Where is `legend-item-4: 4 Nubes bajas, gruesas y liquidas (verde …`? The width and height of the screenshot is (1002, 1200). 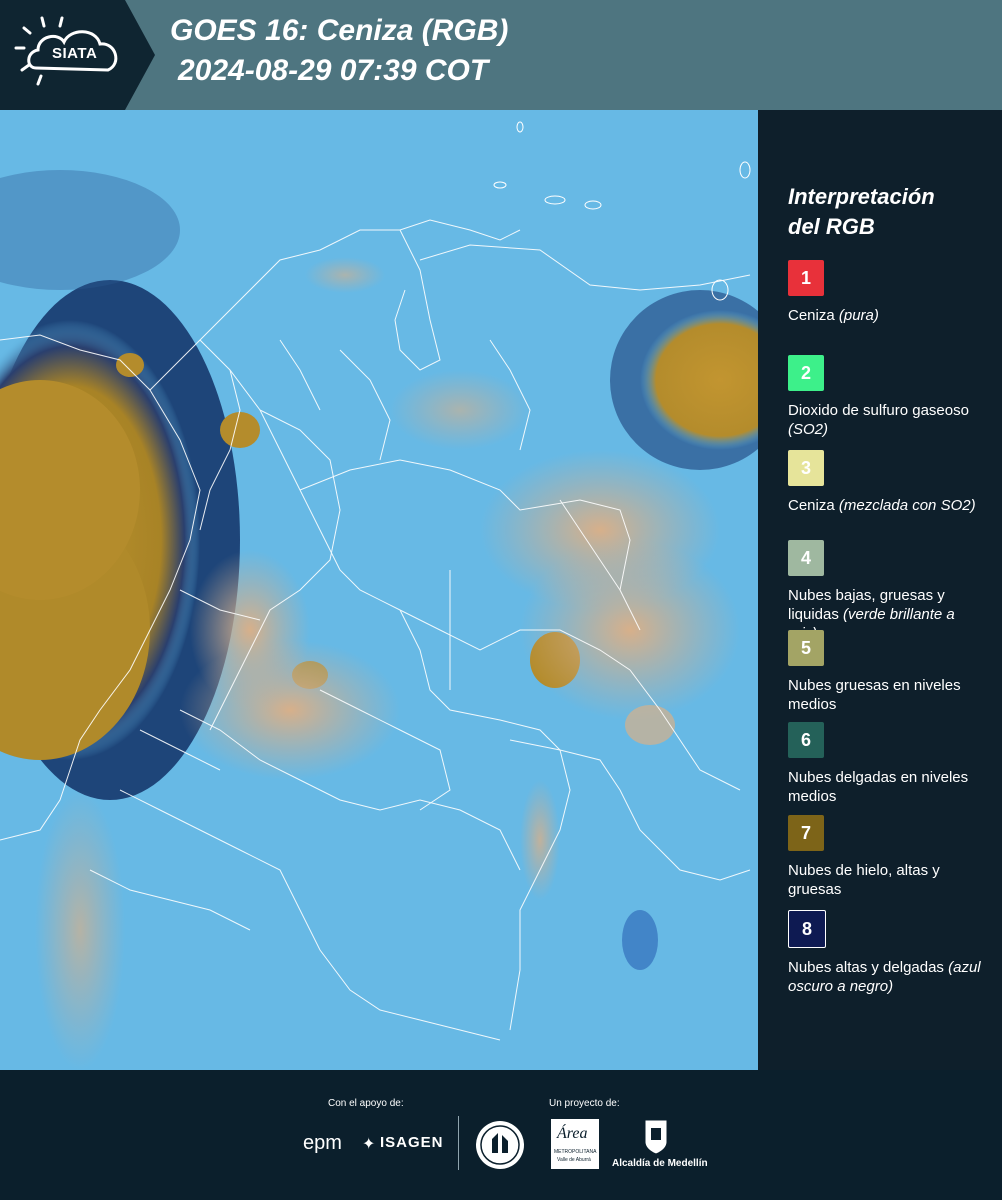
legend-item-4: 4 Nubes bajas, gruesas y liquidas (verde … is located at coordinates (888, 591).